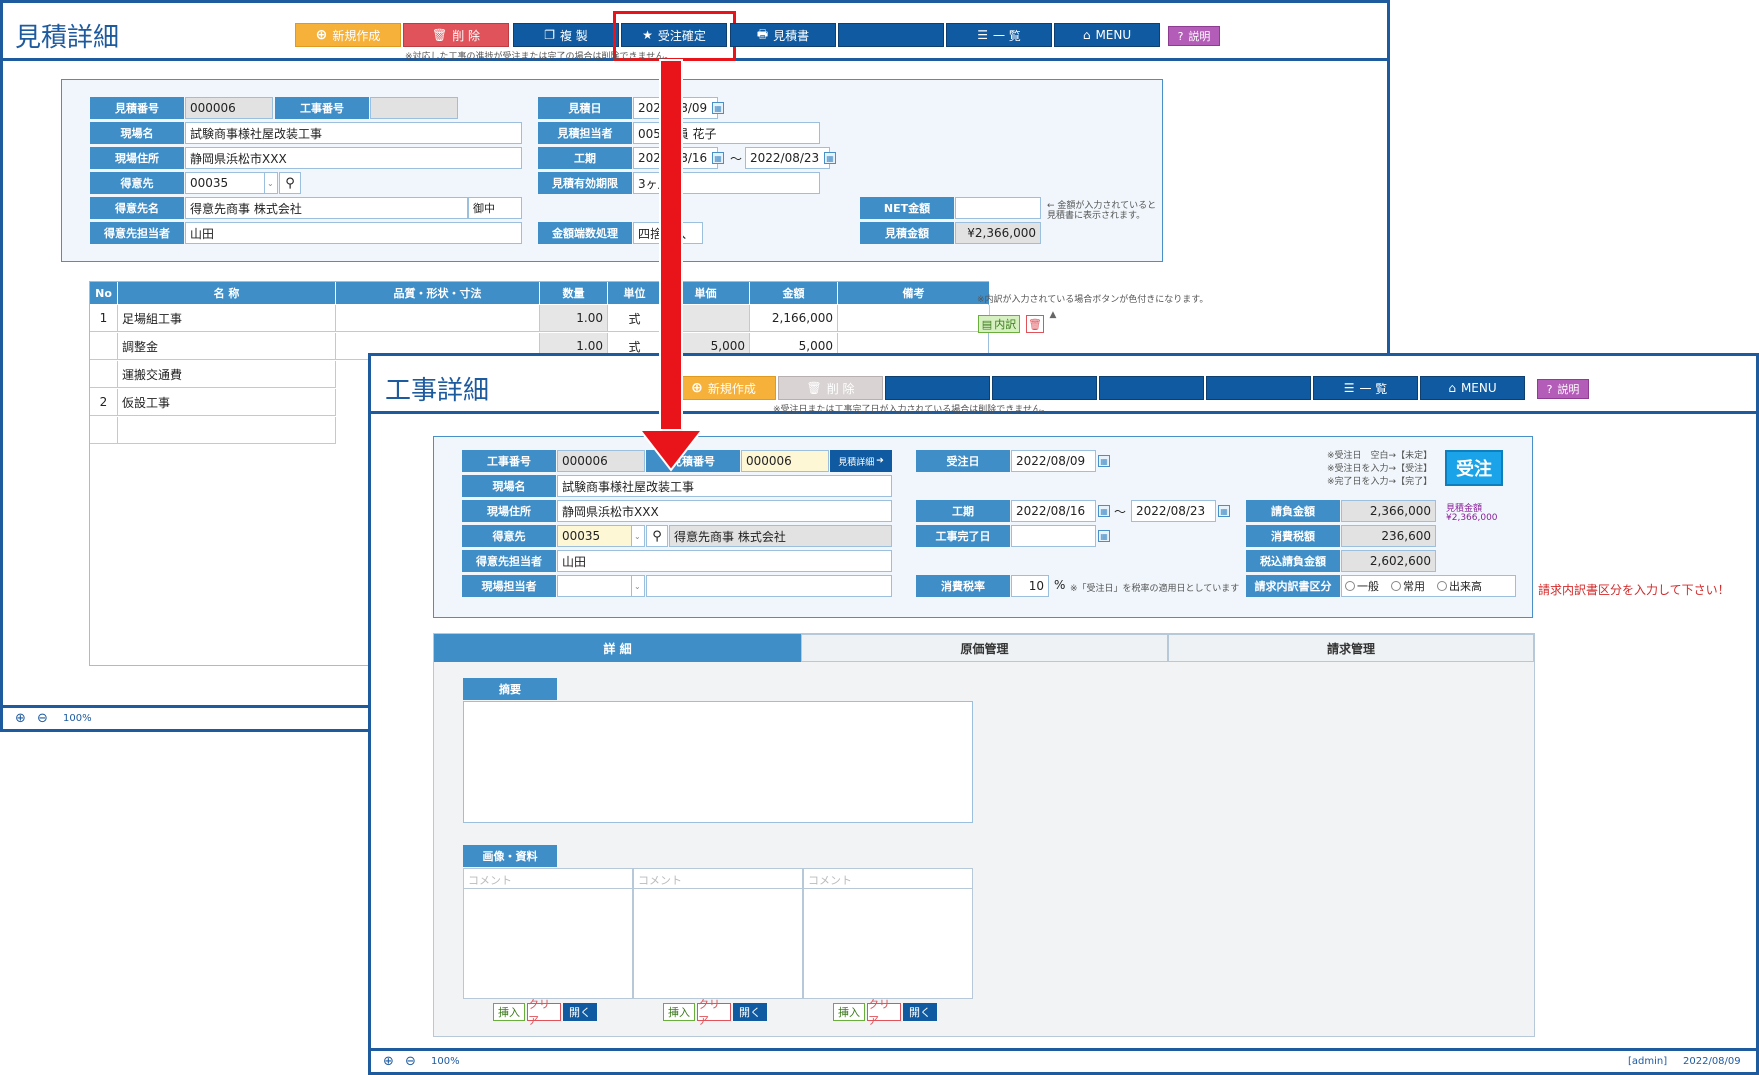  What do you see at coordinates (1035, 324) in the screenshot?
I see `row-delete-button: 🗑` at bounding box center [1035, 324].